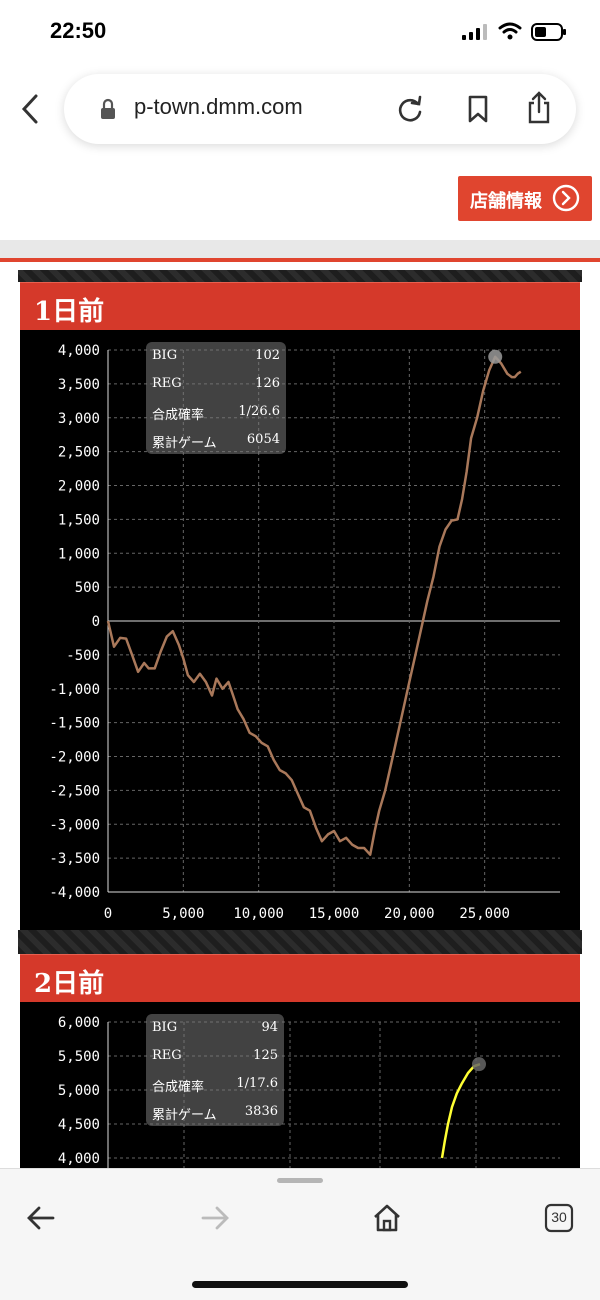  What do you see at coordinates (79, 1057) in the screenshot?
I see `y-tick-label: 5,500` at bounding box center [79, 1057].